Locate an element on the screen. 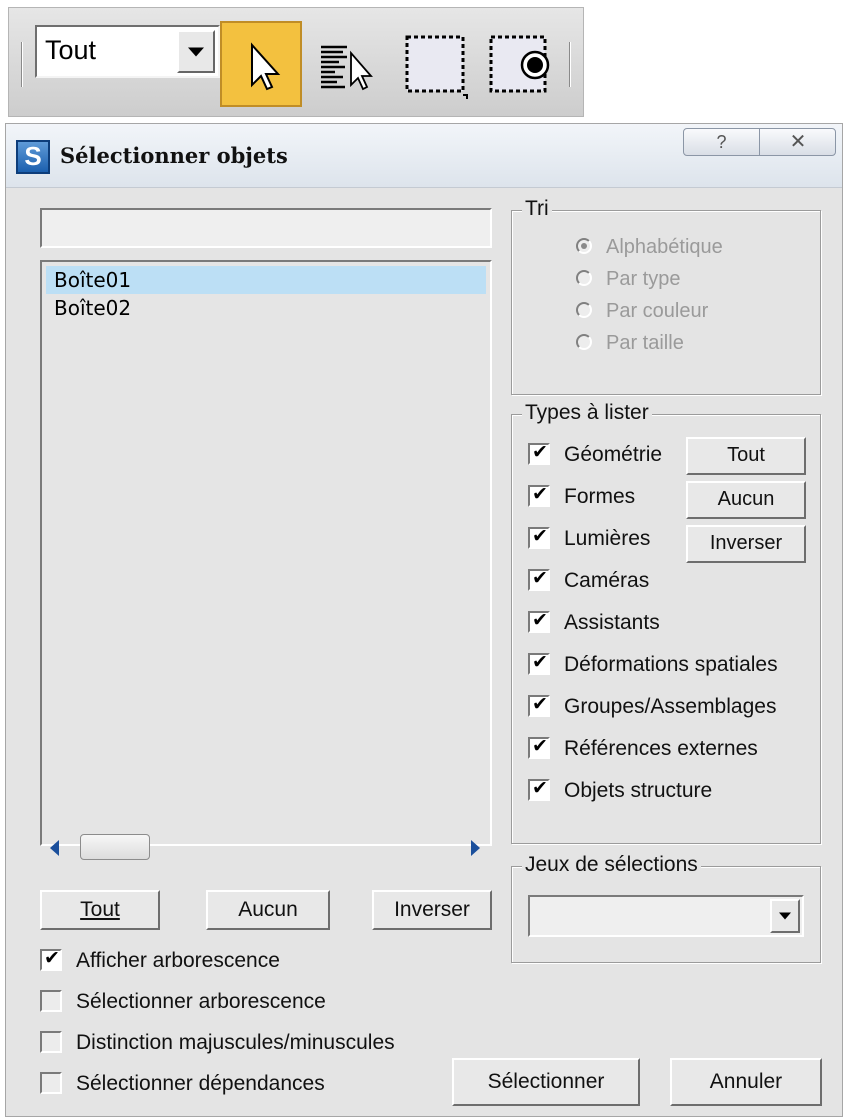 Image resolution: width=843 pixels, height=1117 pixels. horizontal-scrollbar is located at coordinates (266, 848).